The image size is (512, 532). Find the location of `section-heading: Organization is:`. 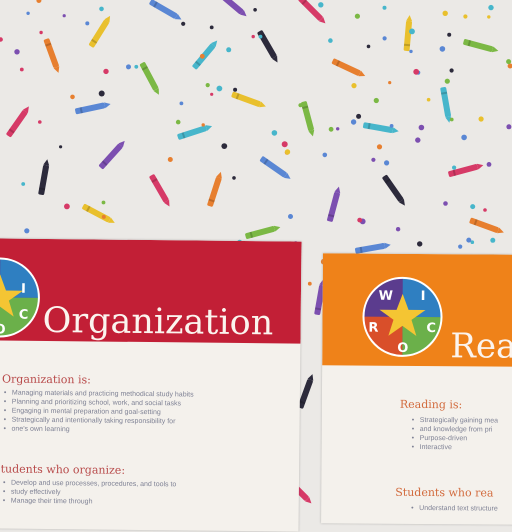

section-heading: Organization is: is located at coordinates (46, 379).